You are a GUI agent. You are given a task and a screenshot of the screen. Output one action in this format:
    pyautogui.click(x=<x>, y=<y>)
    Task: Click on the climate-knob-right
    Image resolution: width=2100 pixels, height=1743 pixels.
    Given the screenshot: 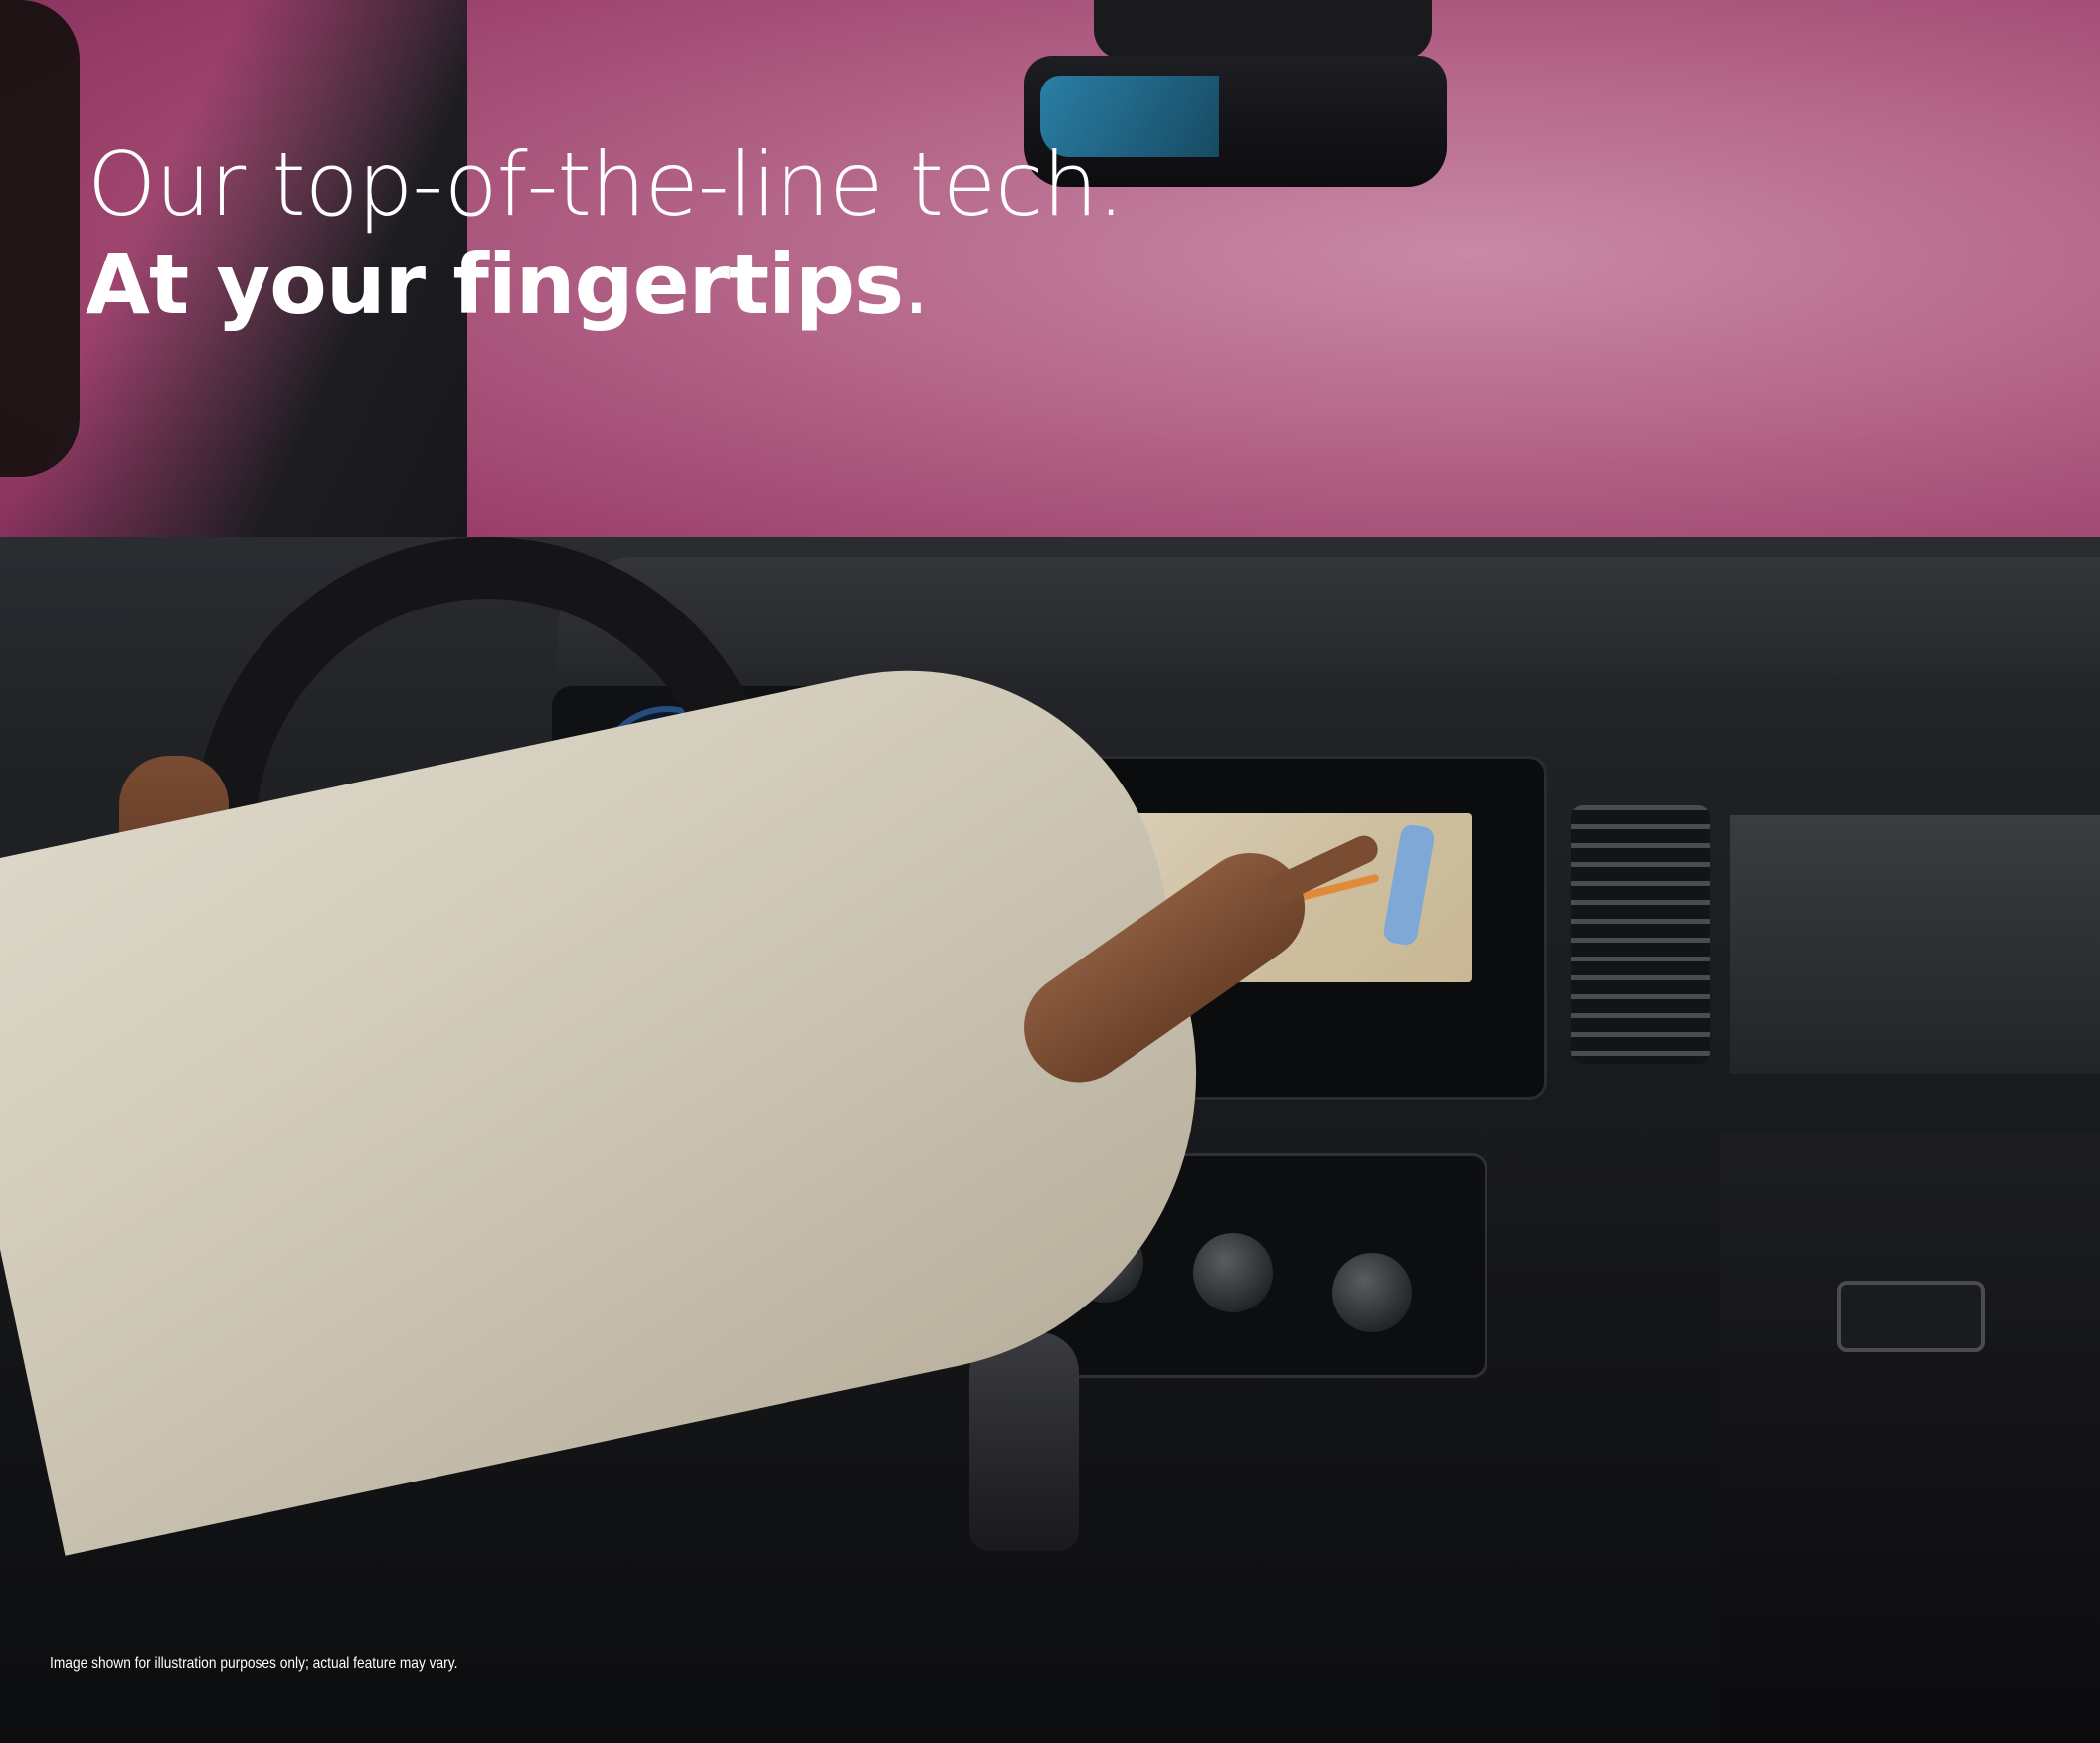 What is the action you would take?
    pyautogui.click(x=1372, y=1292)
    